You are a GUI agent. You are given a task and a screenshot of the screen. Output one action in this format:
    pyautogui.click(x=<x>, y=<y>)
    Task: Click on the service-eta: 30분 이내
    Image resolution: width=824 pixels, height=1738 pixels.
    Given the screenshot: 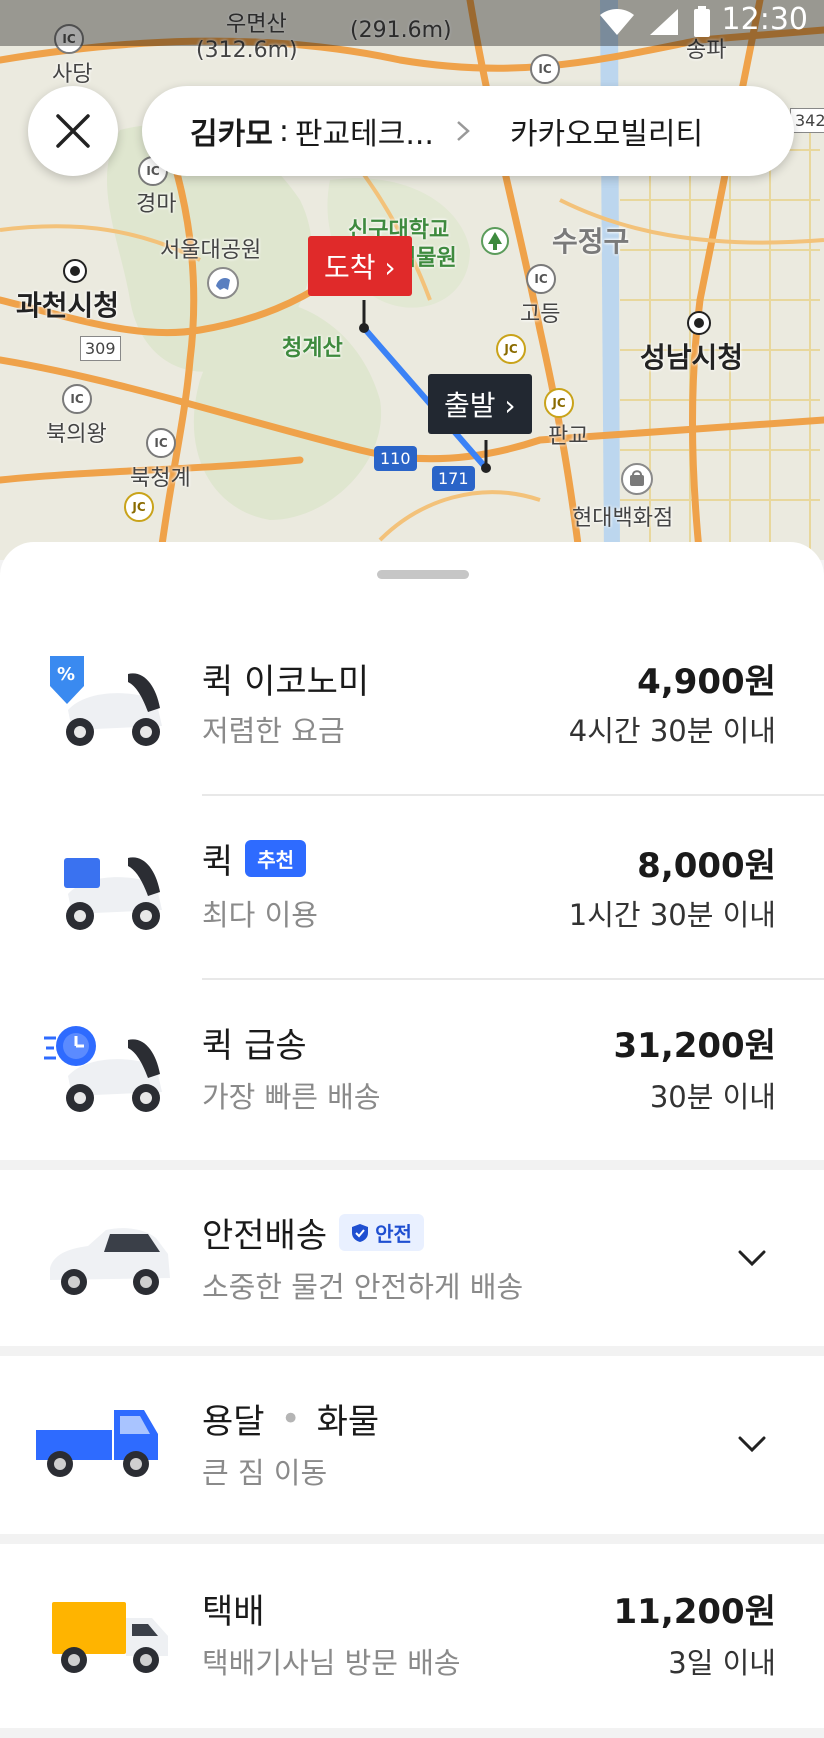 What is the action you would take?
    pyautogui.click(x=712, y=1097)
    